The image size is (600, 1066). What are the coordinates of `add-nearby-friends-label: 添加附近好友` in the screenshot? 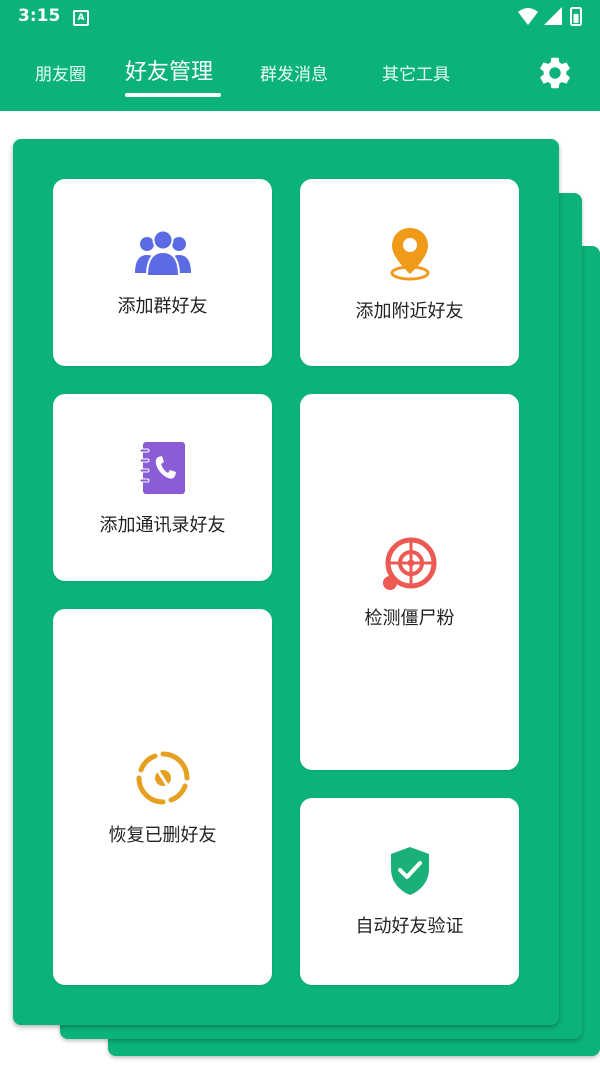 It's located at (409, 311).